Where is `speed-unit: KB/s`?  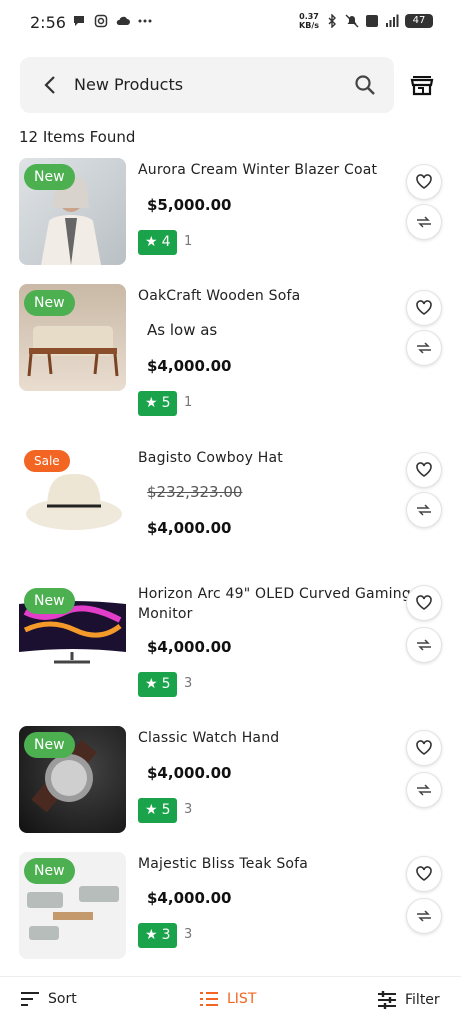 speed-unit: KB/s is located at coordinates (309, 25).